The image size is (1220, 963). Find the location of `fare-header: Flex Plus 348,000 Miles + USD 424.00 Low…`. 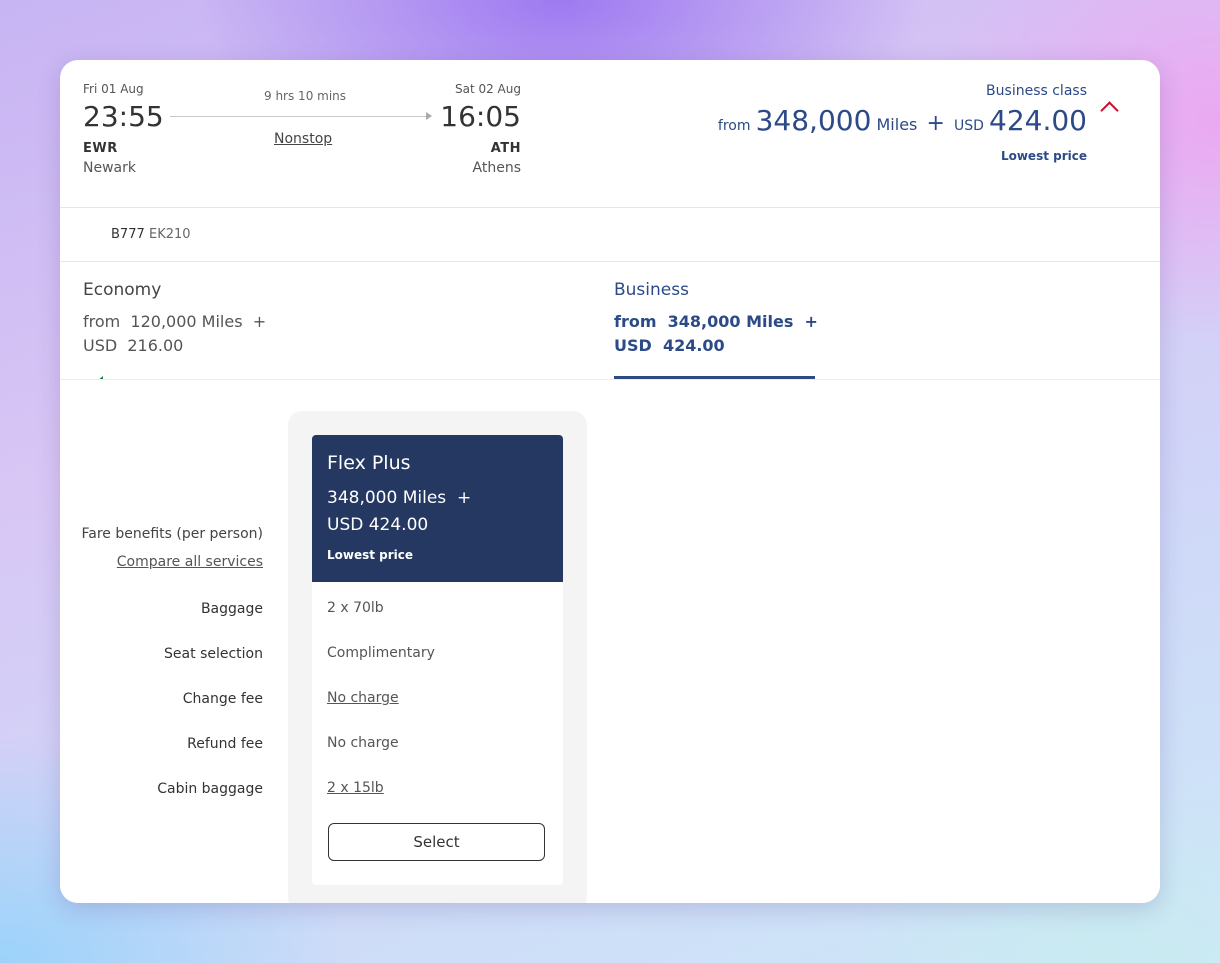

fare-header: Flex Plus 348,000 Miles + USD 424.00 Low… is located at coordinates (437, 508).